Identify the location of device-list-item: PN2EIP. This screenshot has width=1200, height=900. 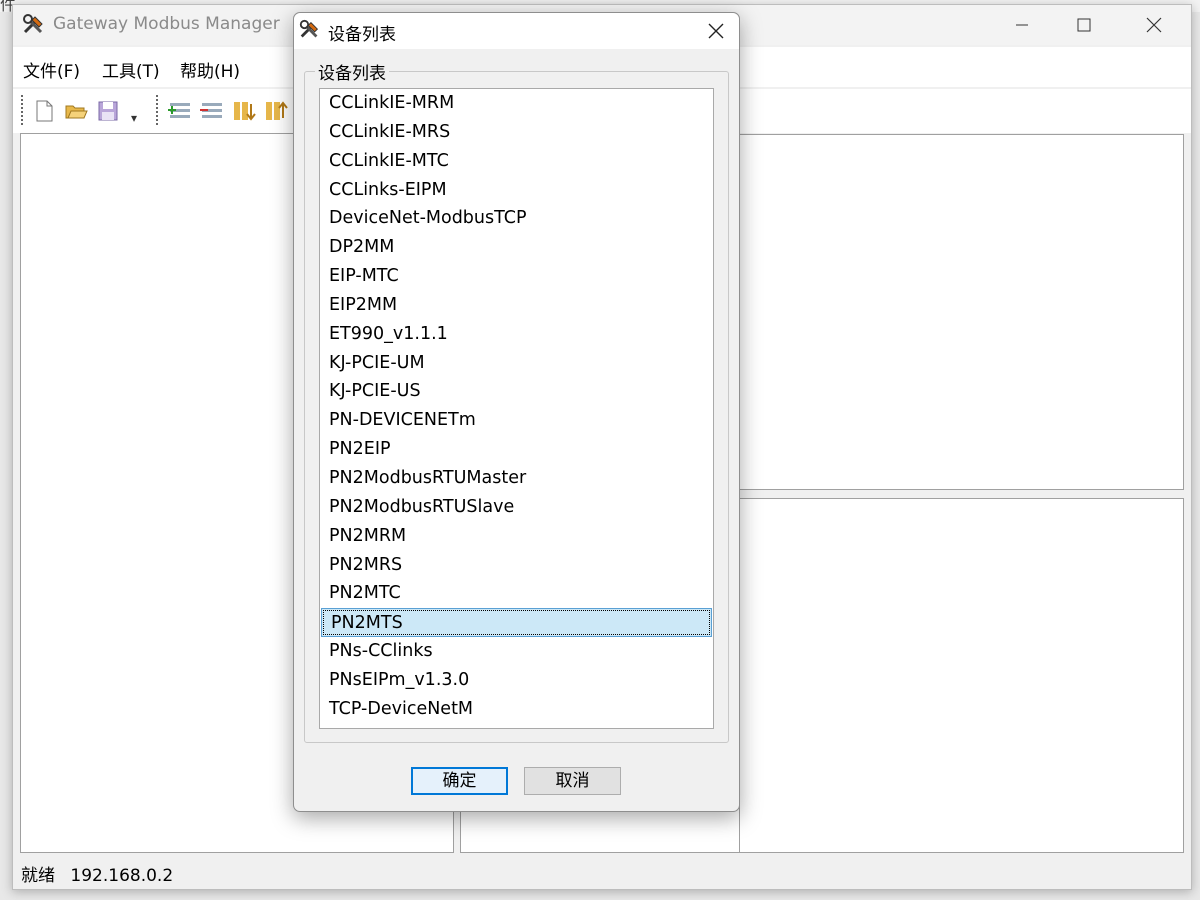
(516, 449).